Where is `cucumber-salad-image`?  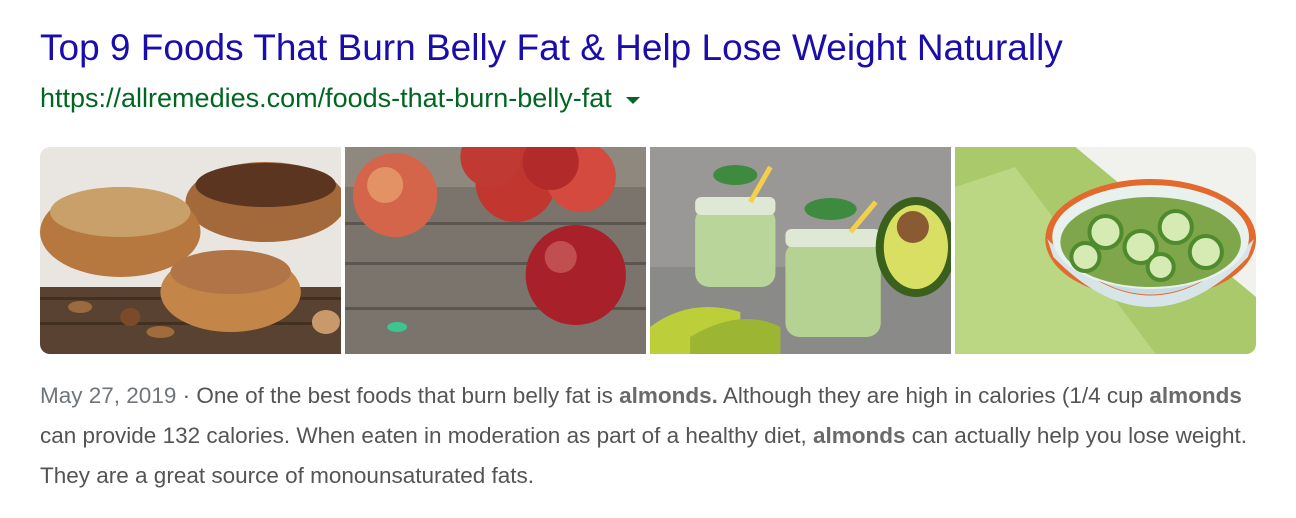 cucumber-salad-image is located at coordinates (1105, 250).